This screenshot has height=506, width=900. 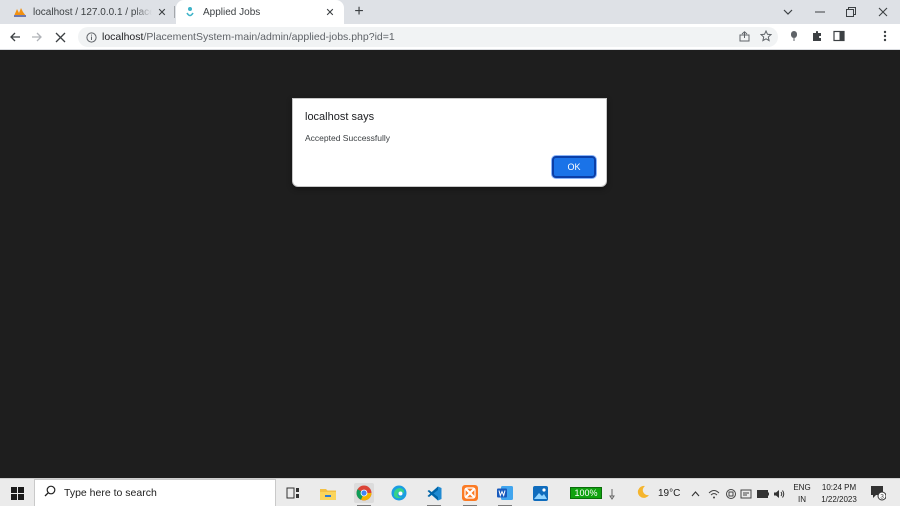 I want to click on word-icon, so click(x=505, y=494).